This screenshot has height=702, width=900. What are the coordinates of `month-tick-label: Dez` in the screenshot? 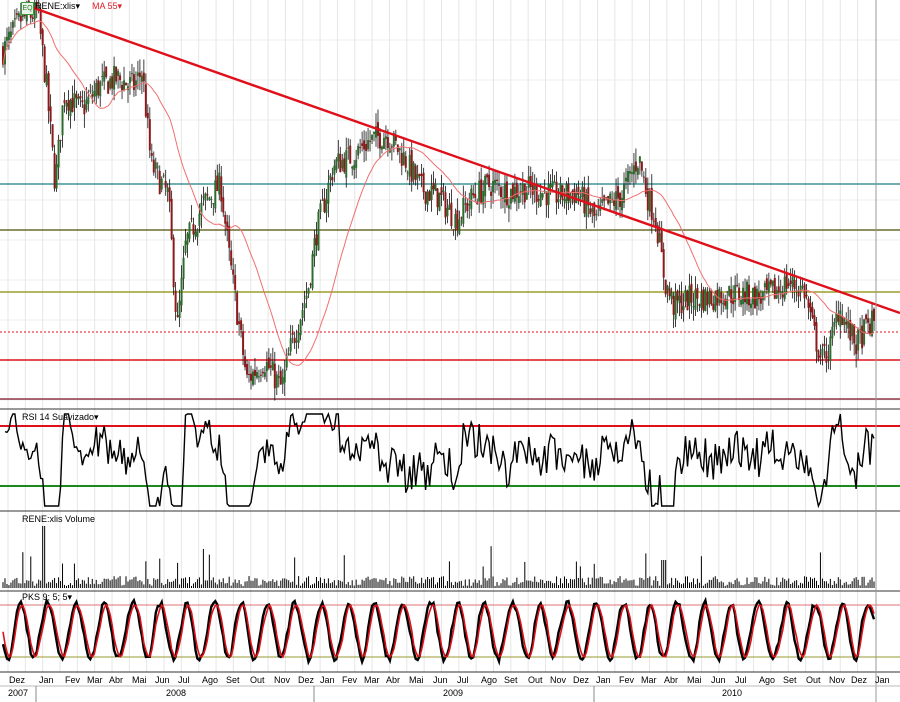 It's located at (17, 680).